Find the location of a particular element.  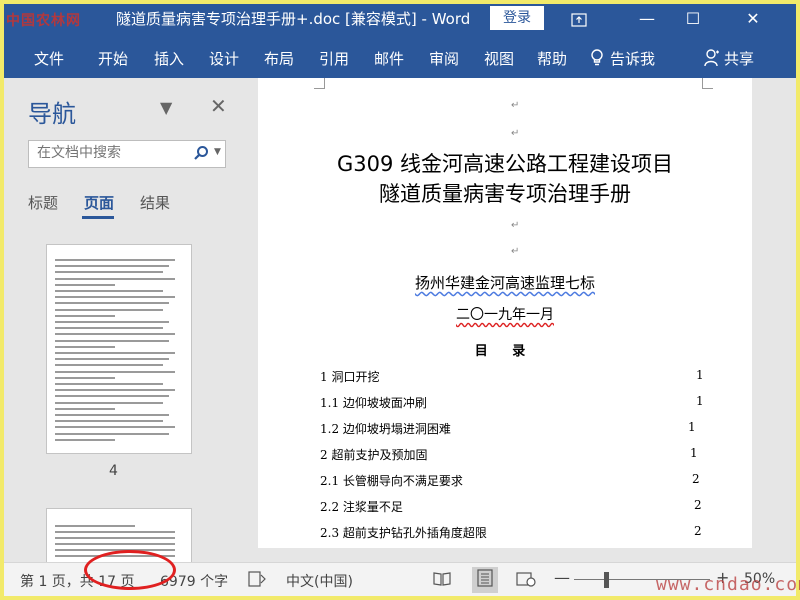

tab-review: 审阅 is located at coordinates (444, 58).